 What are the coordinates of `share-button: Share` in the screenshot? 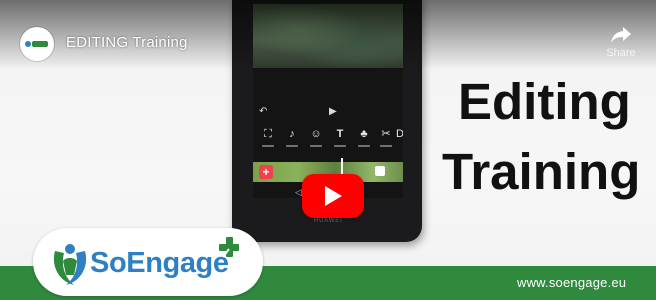 It's located at (621, 47).